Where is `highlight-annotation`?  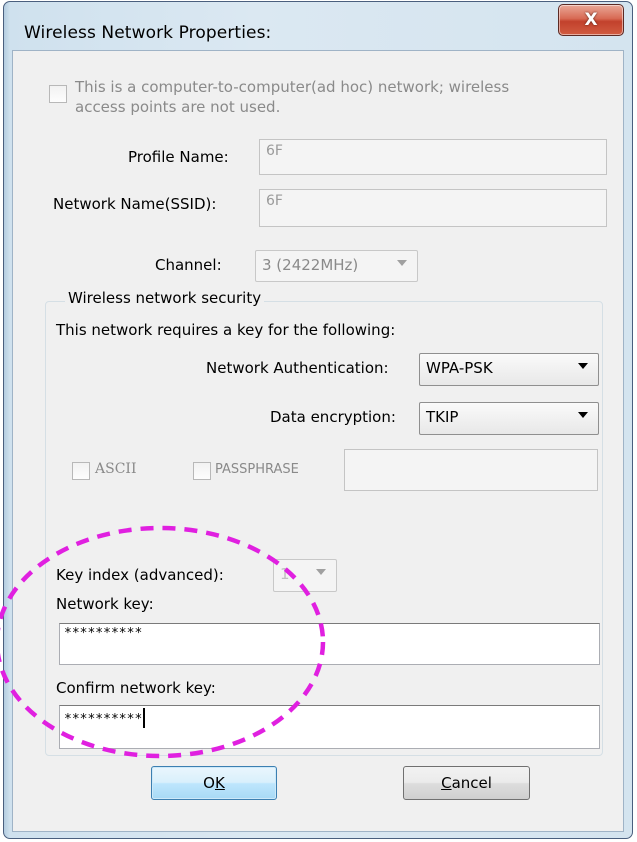
highlight-annotation is located at coordinates (163, 642).